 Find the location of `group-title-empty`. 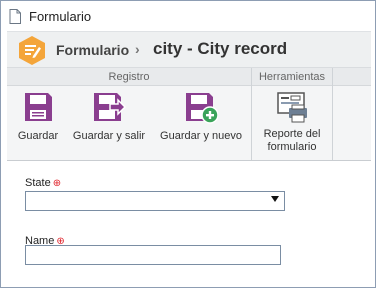

group-title-empty is located at coordinates (352, 77).